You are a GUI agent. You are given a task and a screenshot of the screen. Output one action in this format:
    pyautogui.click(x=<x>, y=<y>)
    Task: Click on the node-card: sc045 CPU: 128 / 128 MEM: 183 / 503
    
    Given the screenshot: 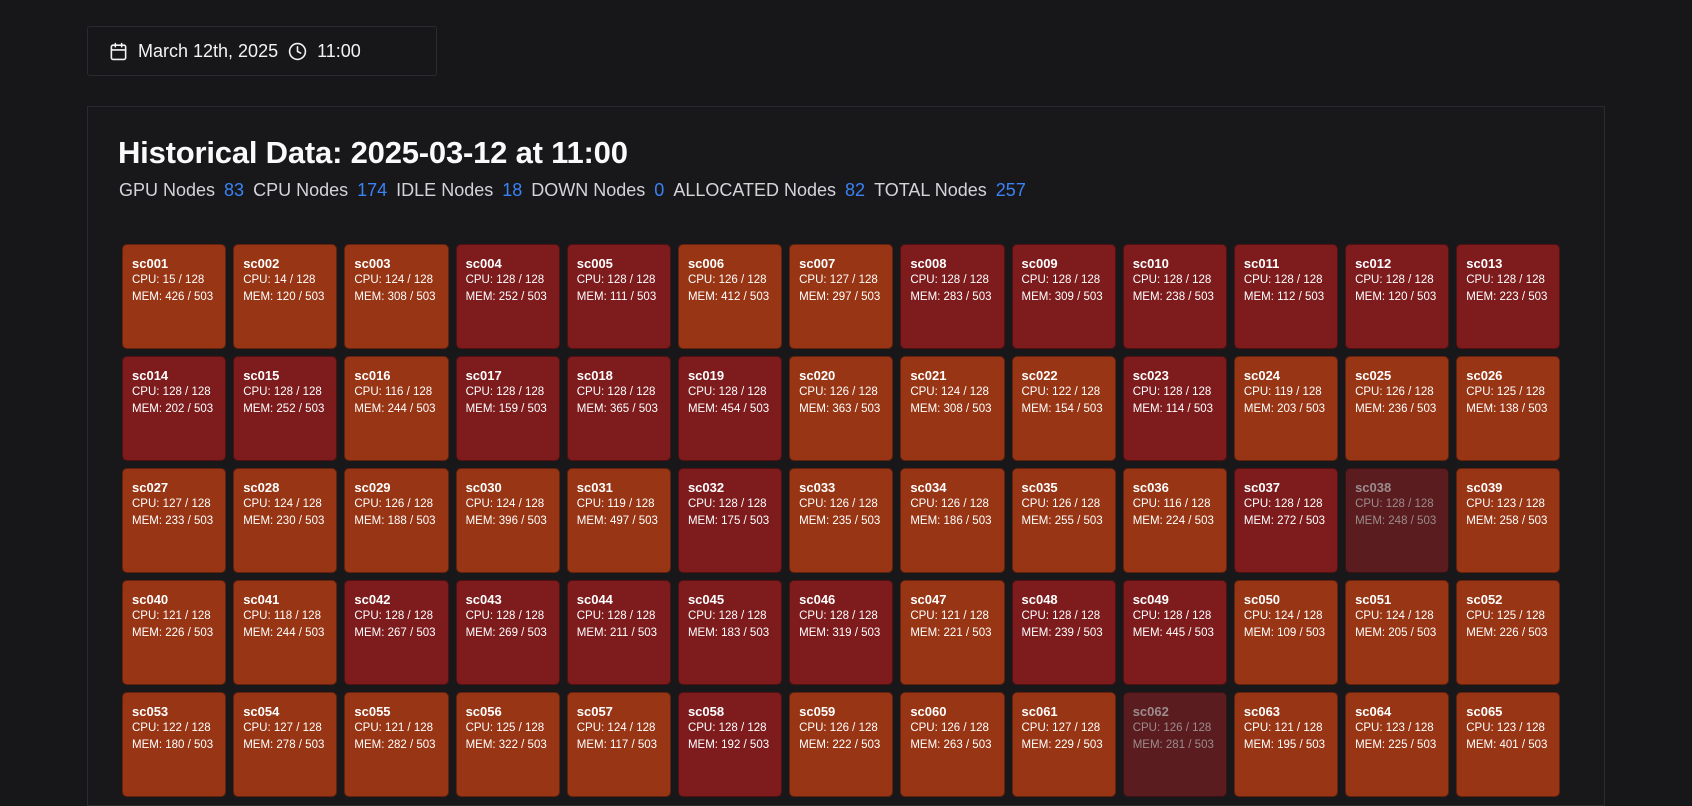 What is the action you would take?
    pyautogui.click(x=730, y=632)
    